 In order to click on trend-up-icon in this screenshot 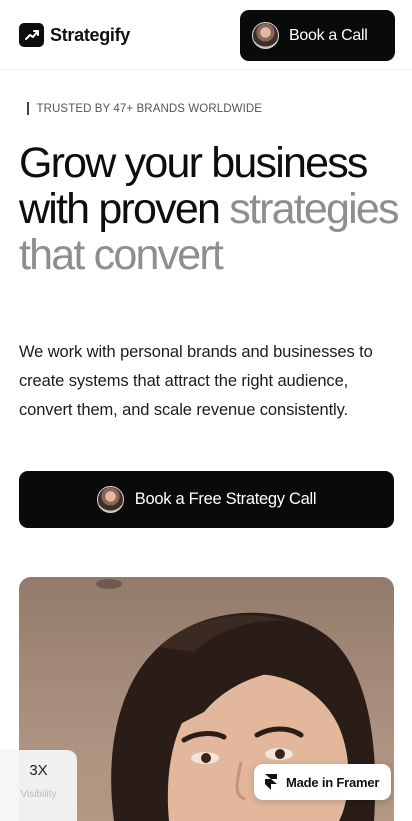, I will do `click(31, 35)`.